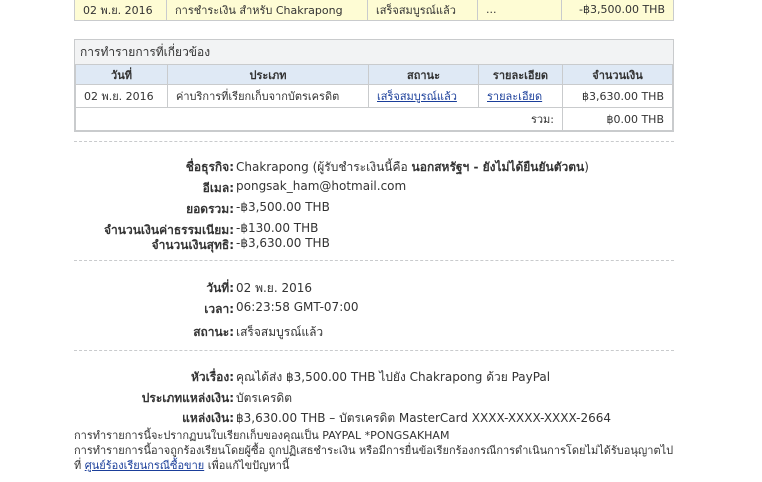 The width and height of the screenshot is (762, 482). I want to click on total-label: ยอดรวม:, so click(210, 209).